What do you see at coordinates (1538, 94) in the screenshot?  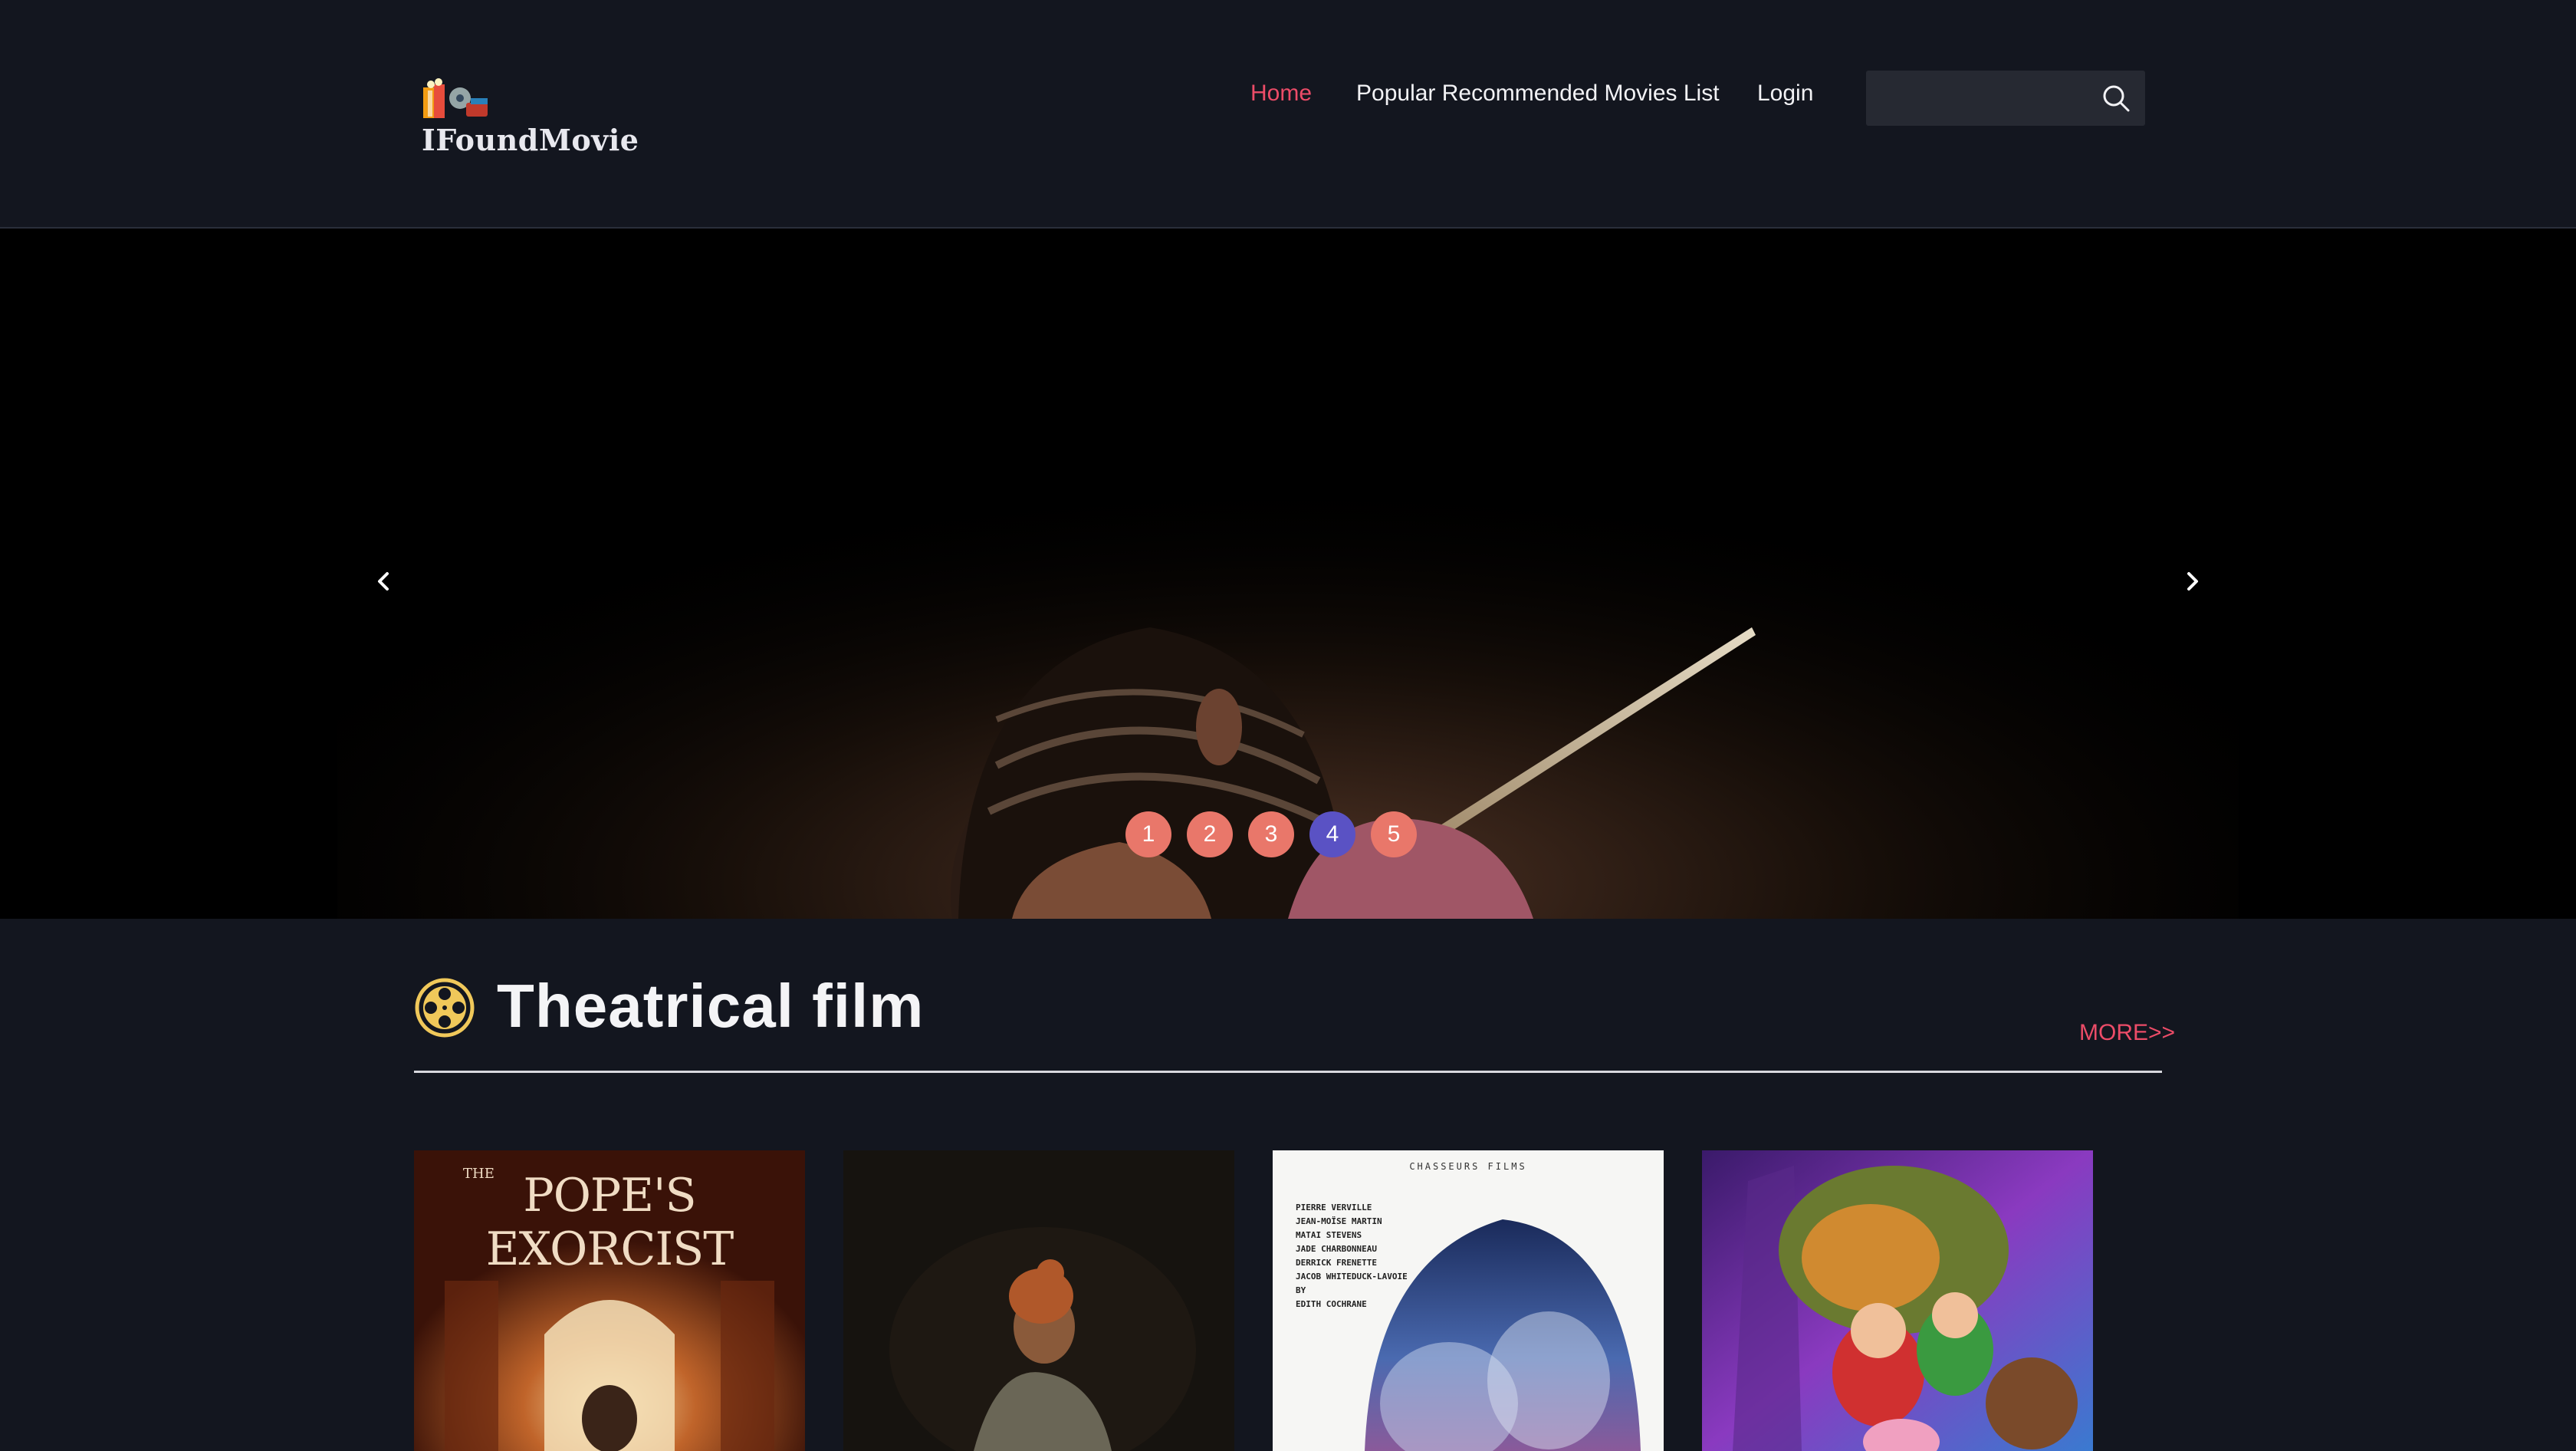 I see `nav-popular-movies: Popular Recommended Movies List` at bounding box center [1538, 94].